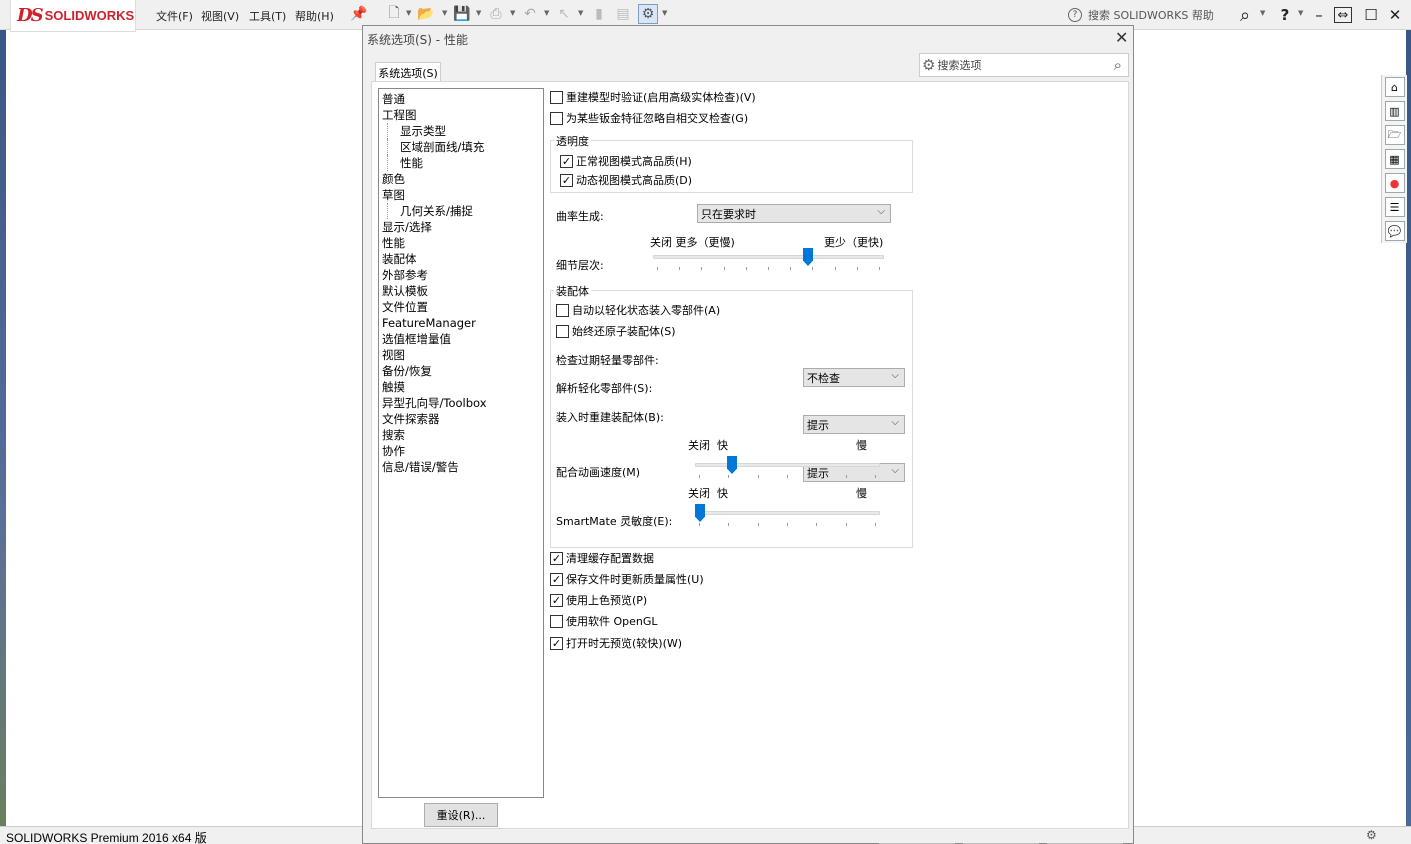  I want to click on help-button: ?, so click(1285, 15).